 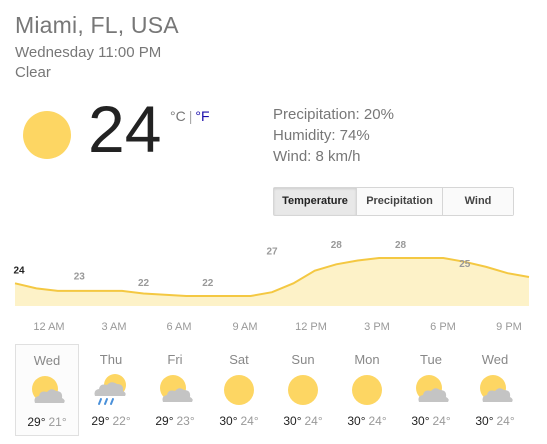 What do you see at coordinates (367, 359) in the screenshot?
I see `day-name: Mon` at bounding box center [367, 359].